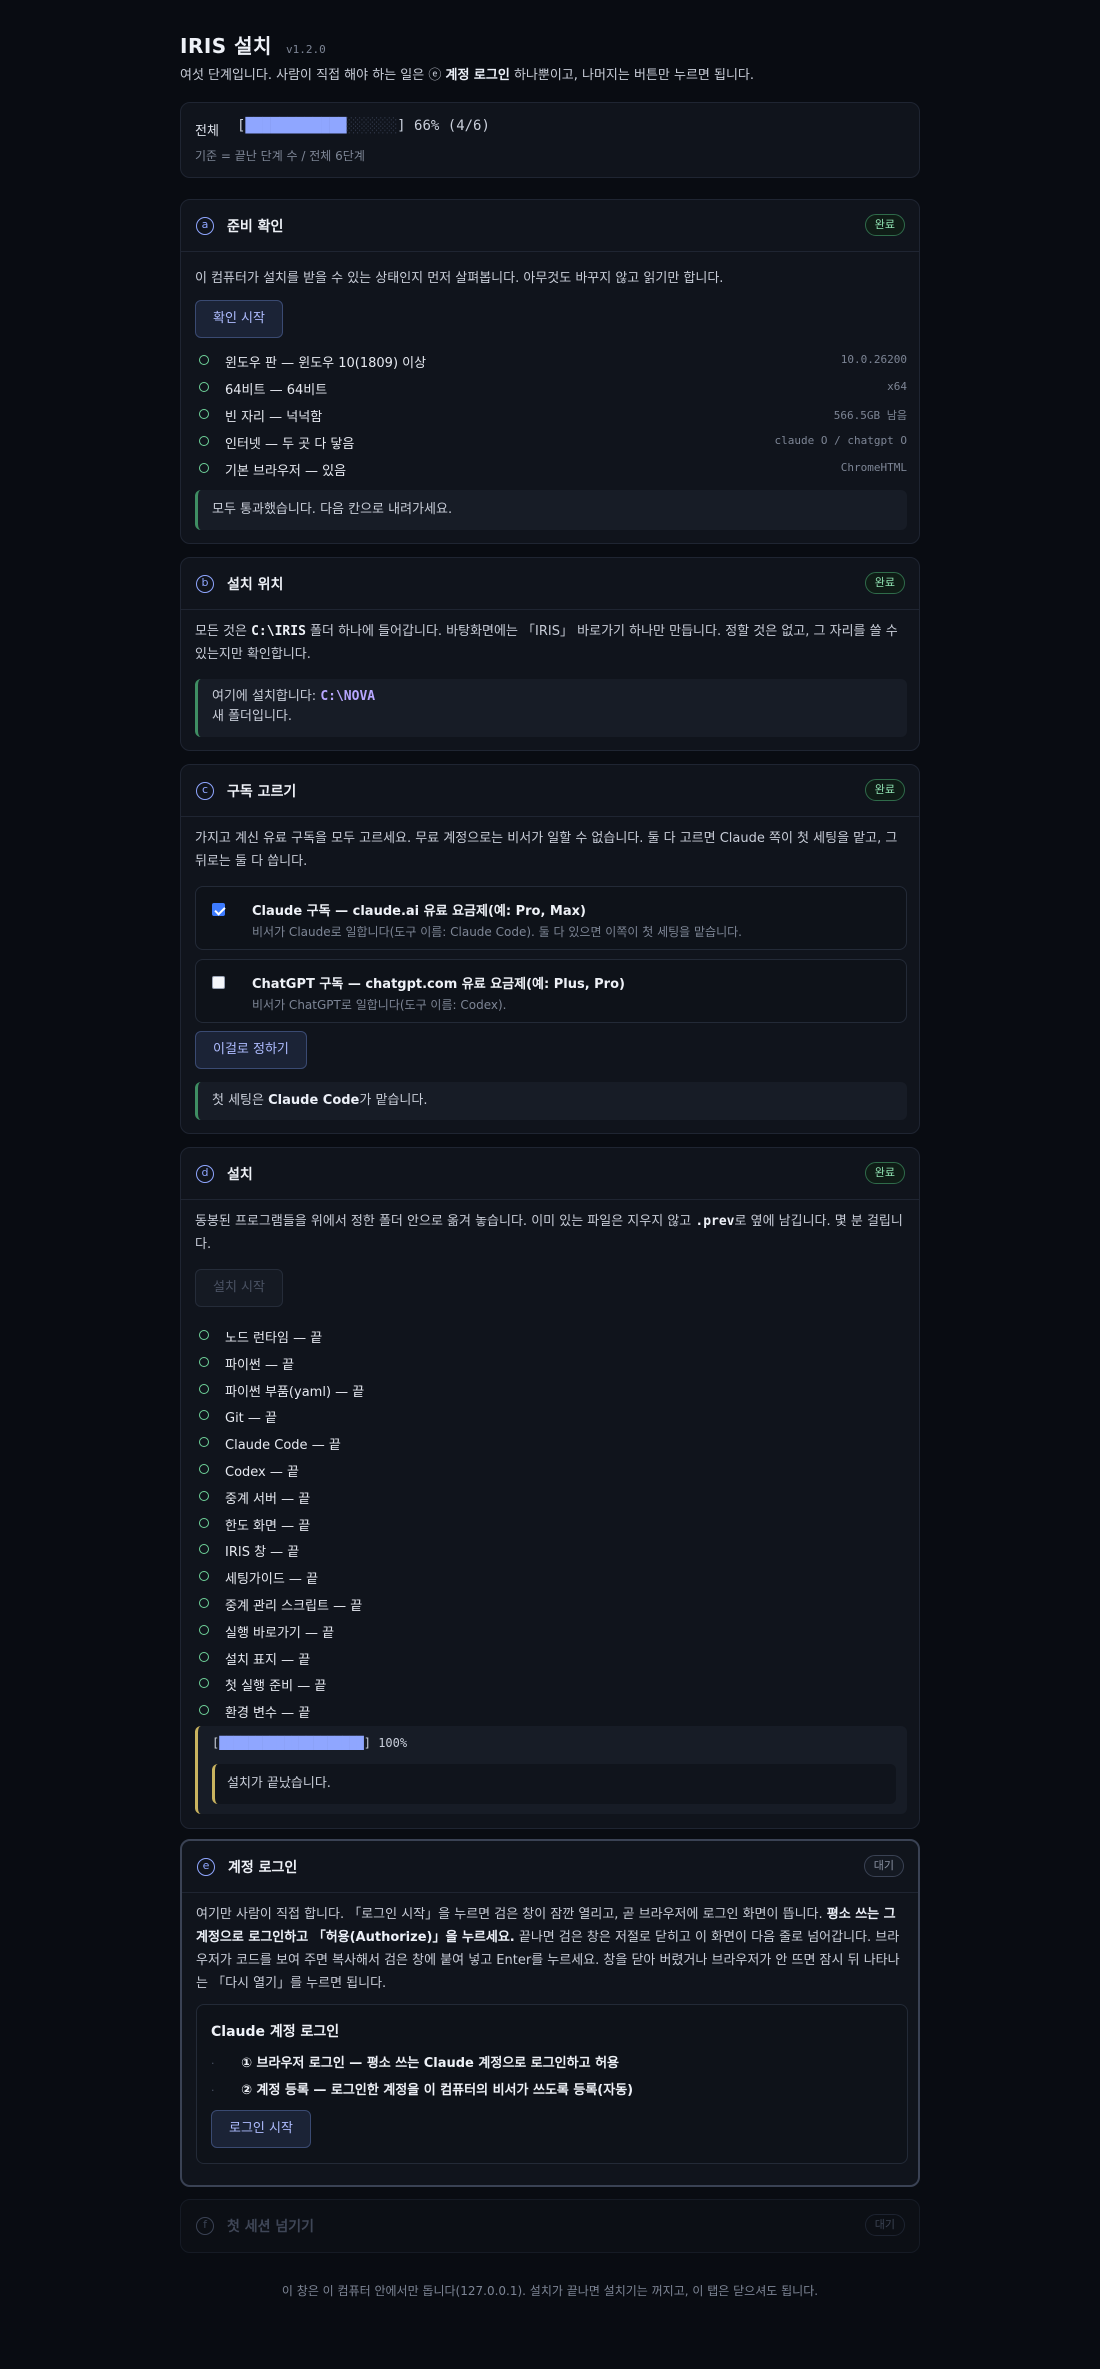  Describe the element at coordinates (550, 1174) in the screenshot. I see `step-d-header: d 설치 완료` at that location.